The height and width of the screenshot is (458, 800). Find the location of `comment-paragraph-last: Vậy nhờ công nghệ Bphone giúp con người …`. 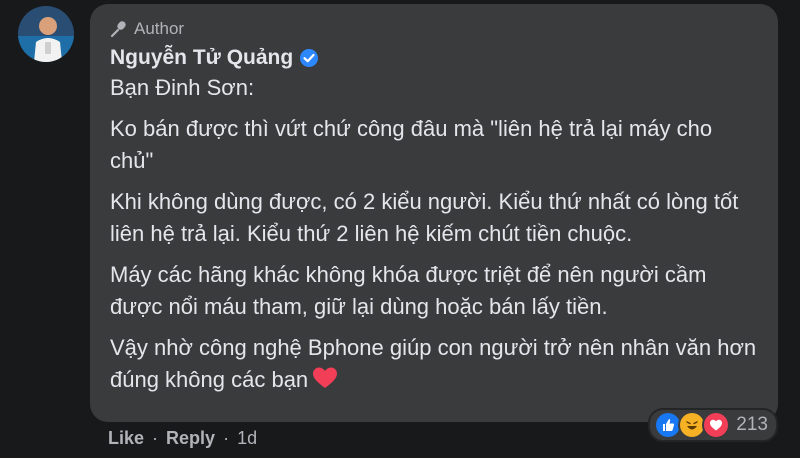

comment-paragraph-last: Vậy nhờ công nghệ Bphone giúp con người … is located at coordinates (434, 365).